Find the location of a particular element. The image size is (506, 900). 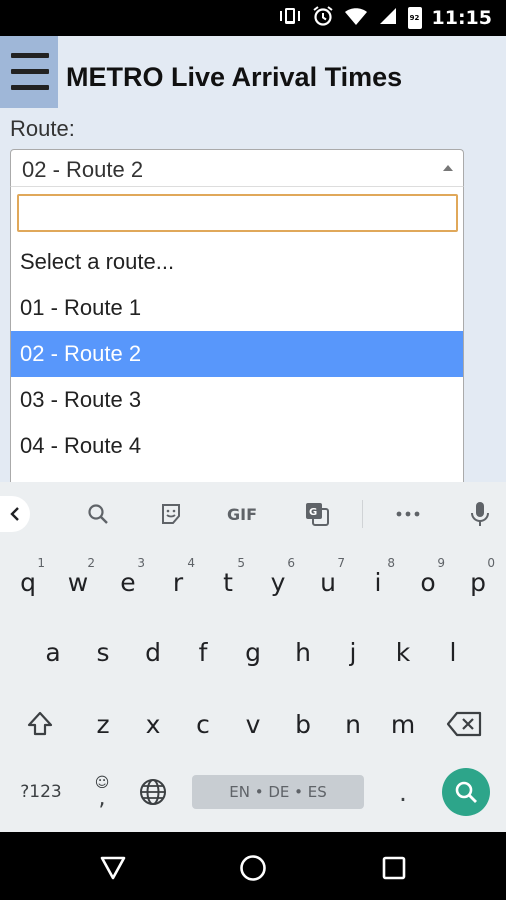

battery-level-text: 92 is located at coordinates (414, 18).